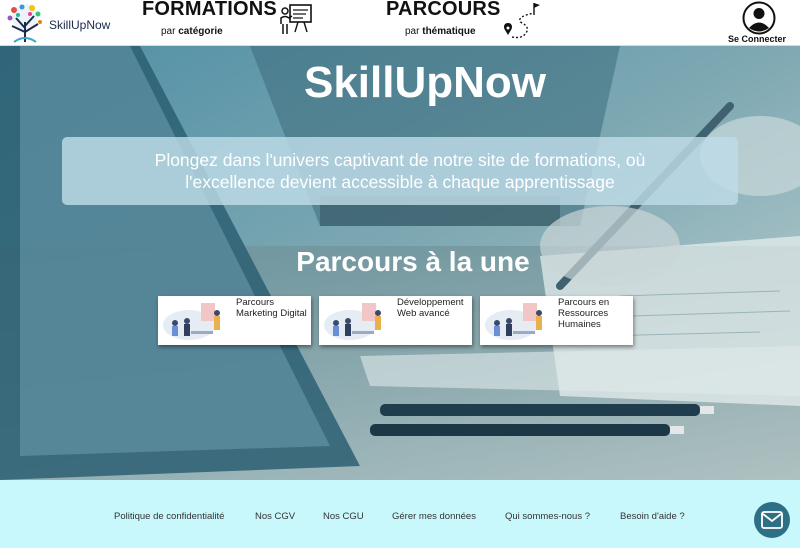 Image resolution: width=800 pixels, height=548 pixels. Describe the element at coordinates (430, 308) in the screenshot. I see `card-label: Développement Web avancé` at that location.